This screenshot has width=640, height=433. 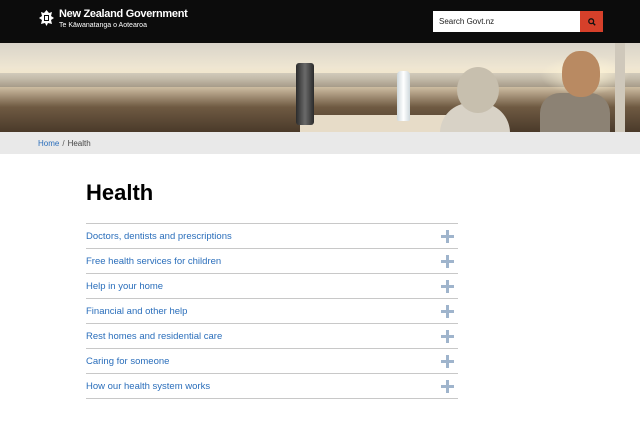 I want to click on accordion-item-label: Financial and other help, so click(x=137, y=311).